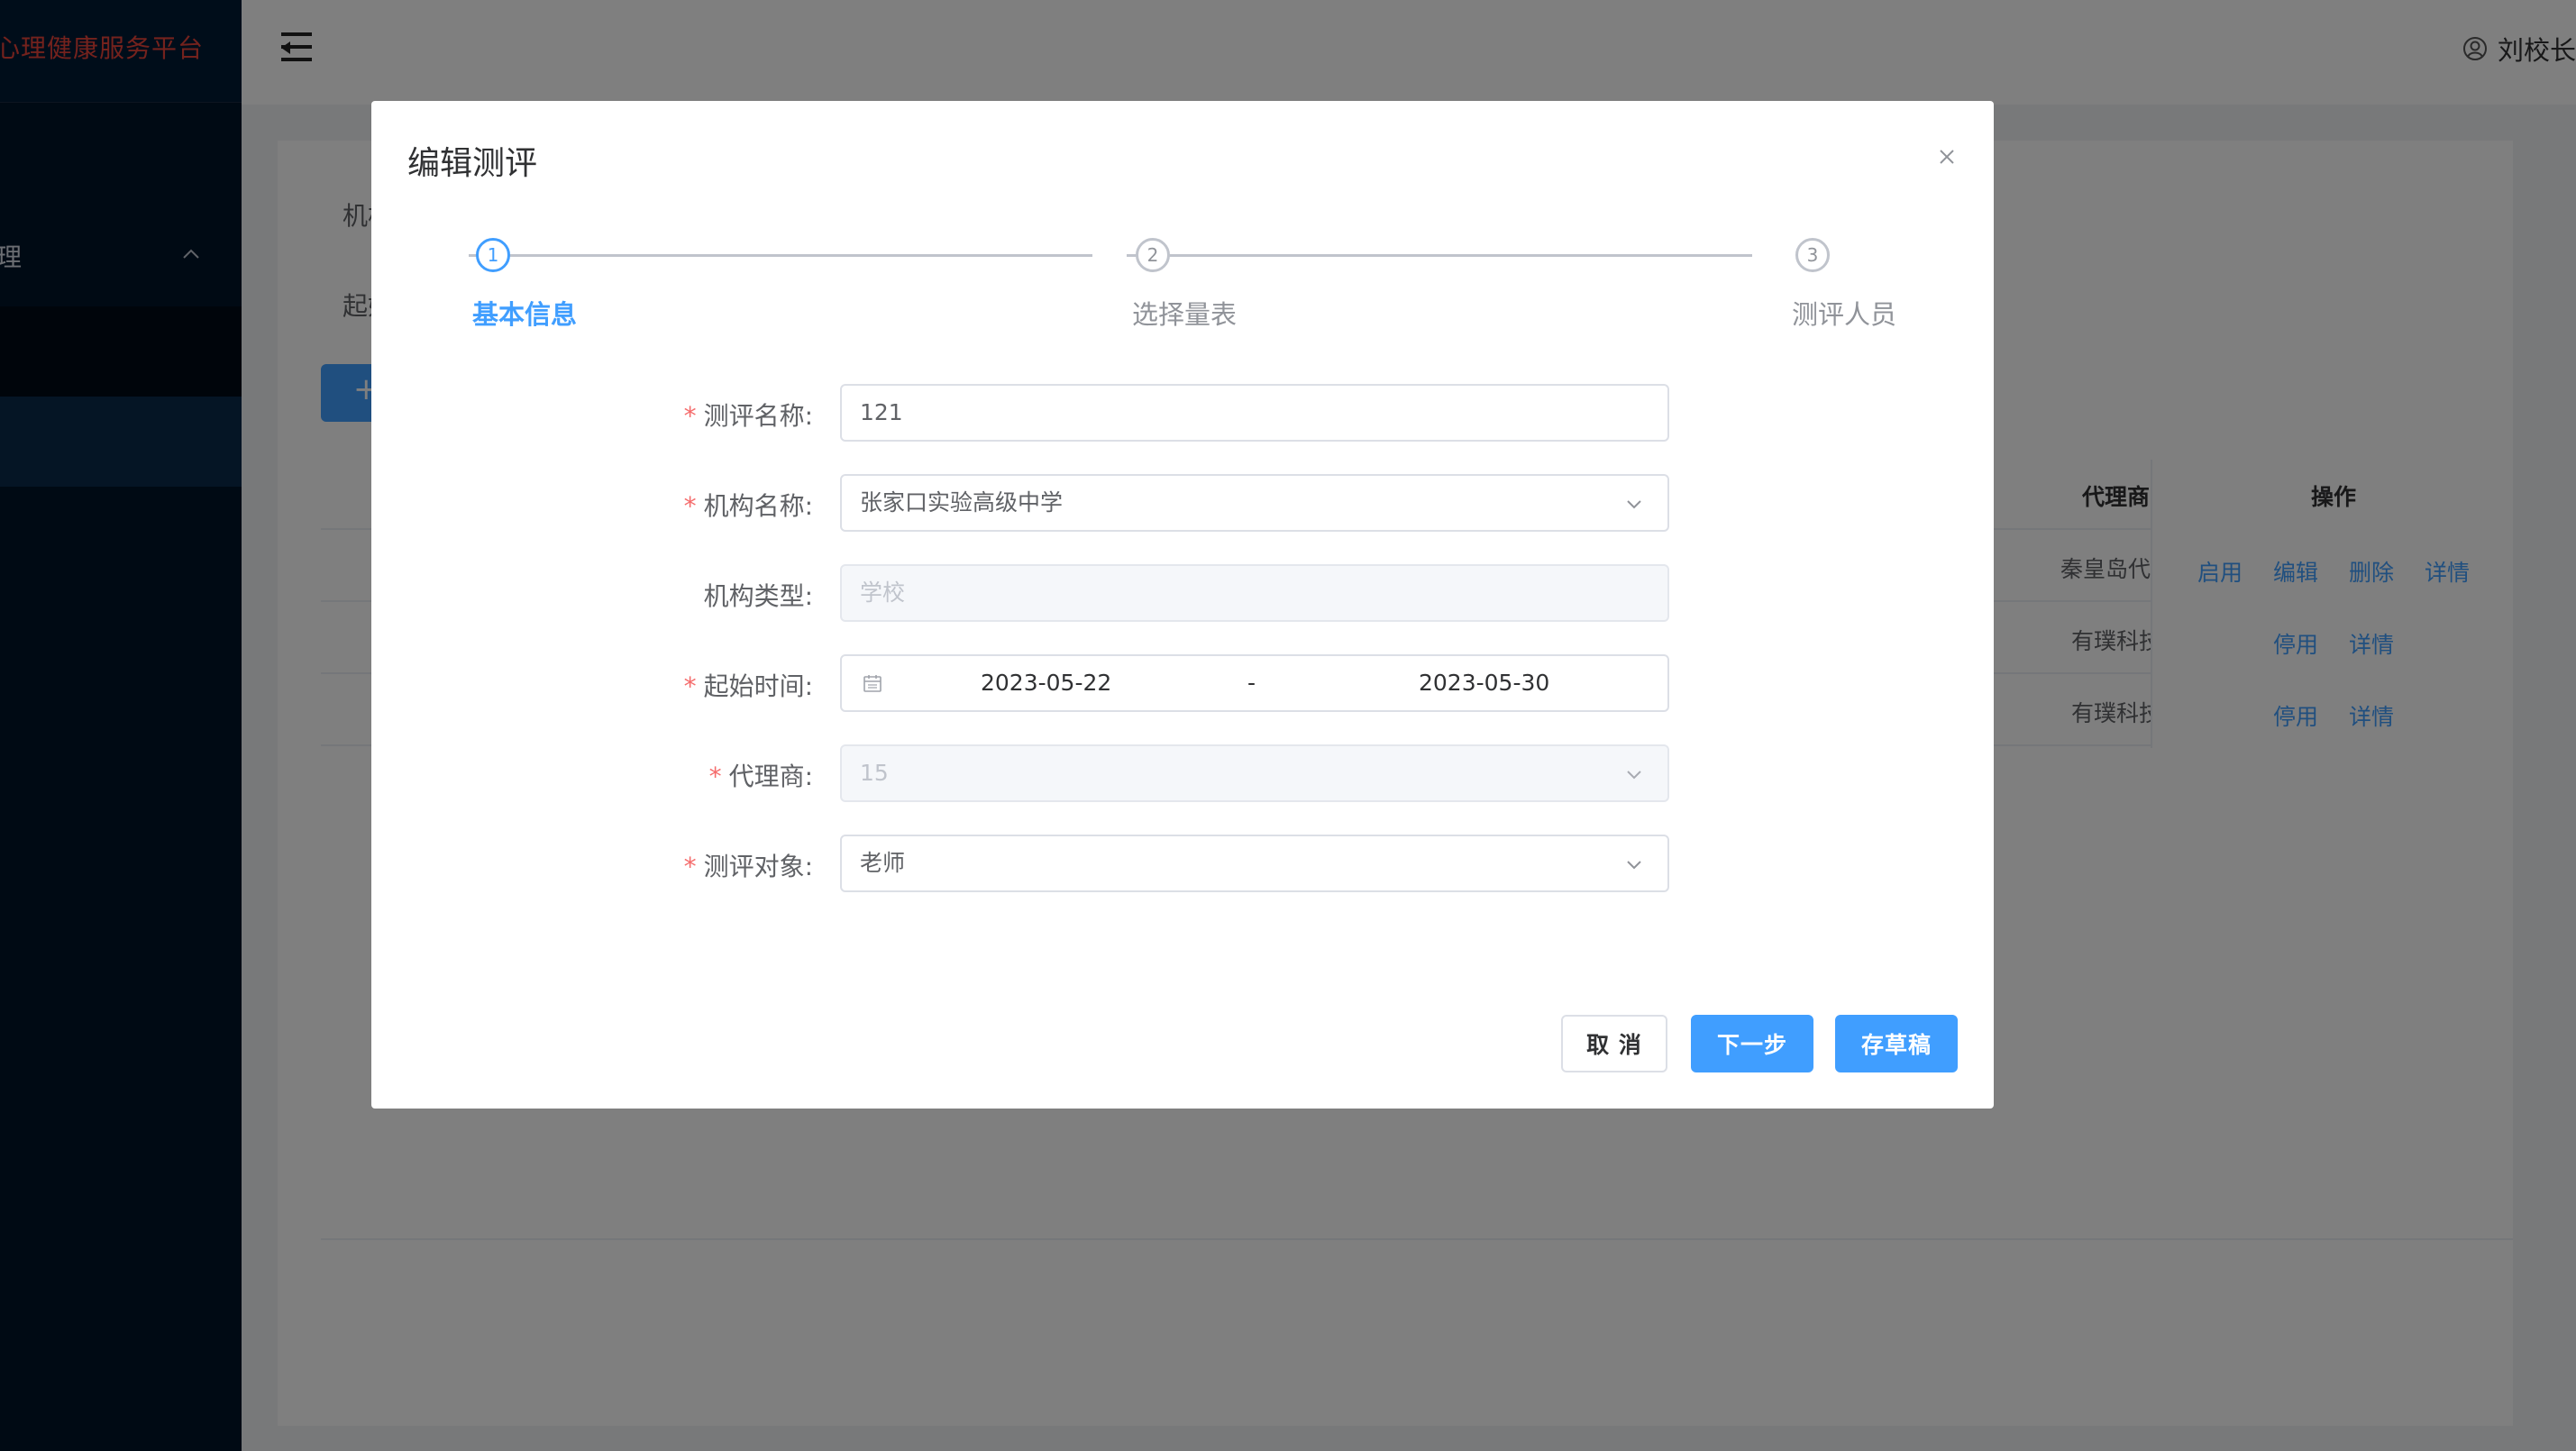  Describe the element at coordinates (1254, 503) in the screenshot. I see `org-name-select: 张家口实验高级中学` at that location.